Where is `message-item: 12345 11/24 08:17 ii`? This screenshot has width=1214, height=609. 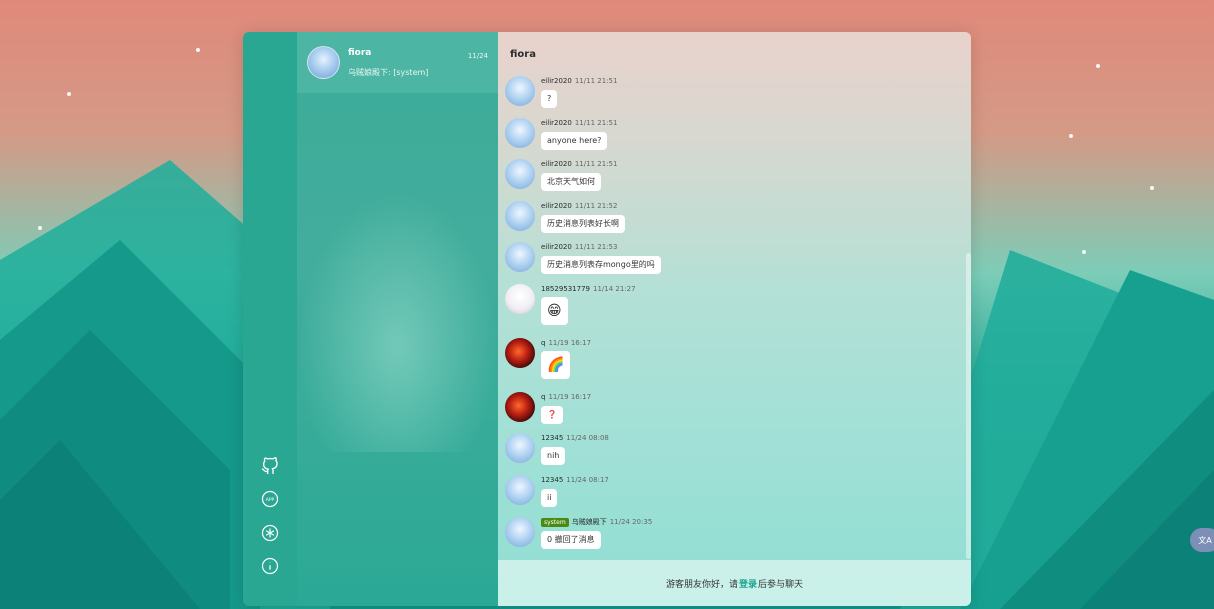 message-item: 12345 11/24 08:17 ii is located at coordinates (557, 491).